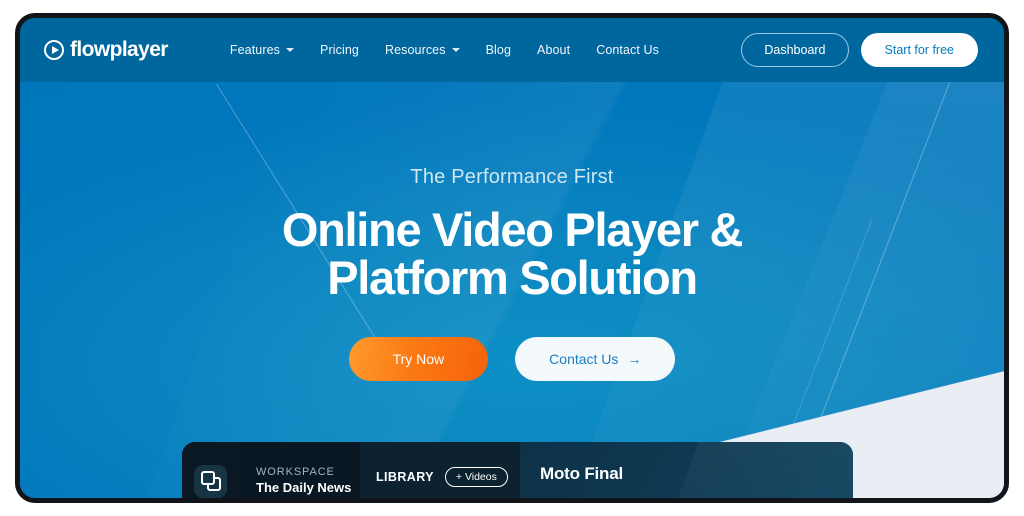 This screenshot has height=516, width=1024. I want to click on nav-item-label: Pricing, so click(339, 50).